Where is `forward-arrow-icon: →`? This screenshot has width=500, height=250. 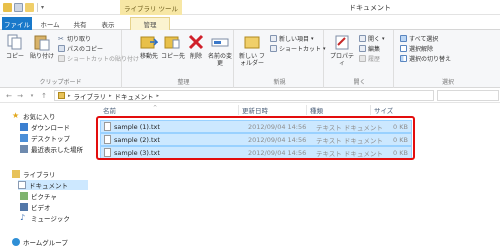
forward-arrow-icon: → is located at coordinates (20, 96).